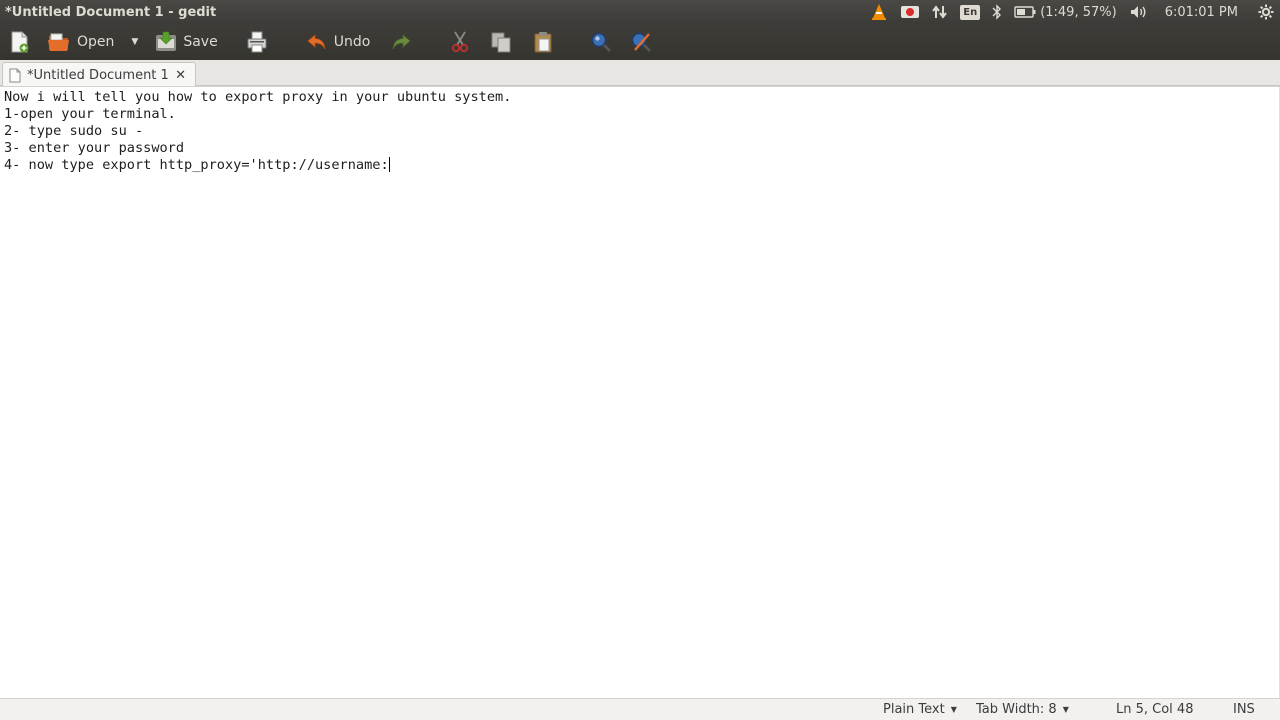  What do you see at coordinates (200, 42) in the screenshot?
I see `save-label: Save` at bounding box center [200, 42].